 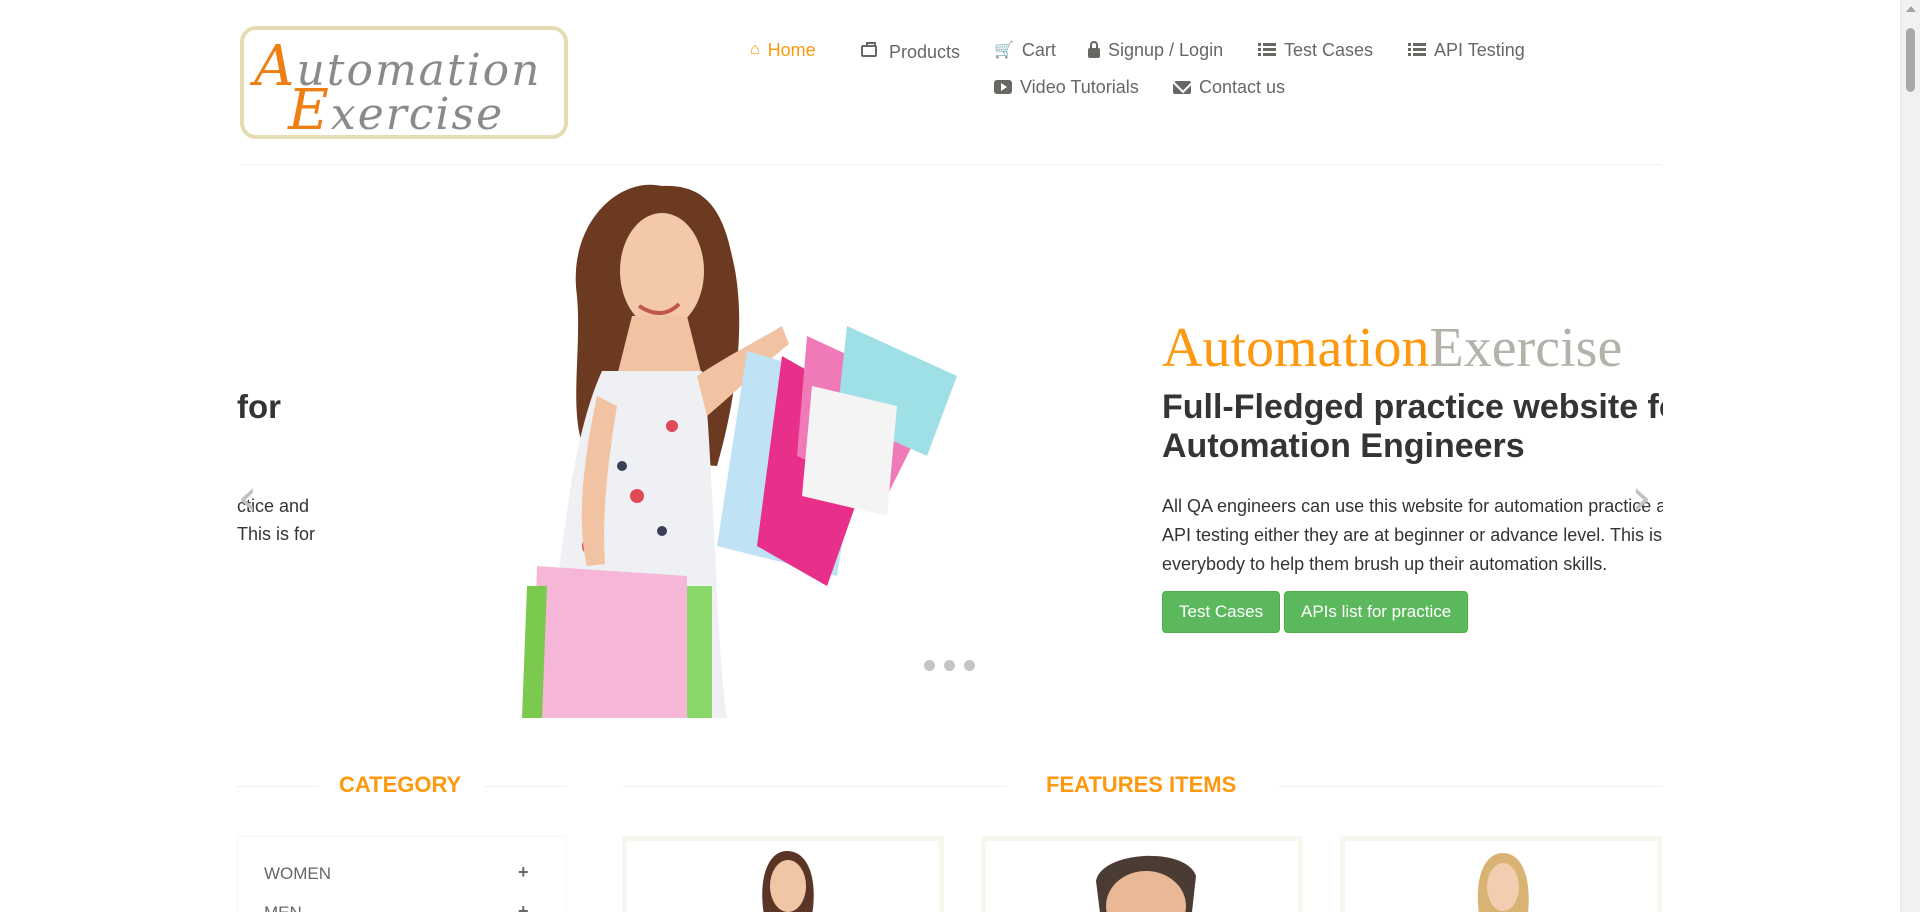 I want to click on home-icon: ⌂, so click(x=755, y=49).